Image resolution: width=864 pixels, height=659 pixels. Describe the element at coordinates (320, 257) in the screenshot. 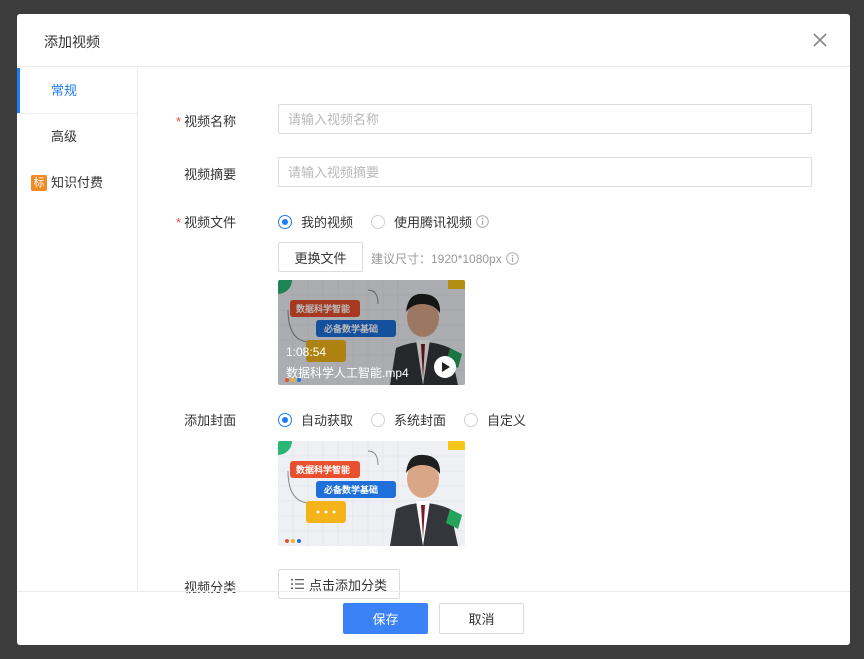

I see `replace-file-button: 更换文件` at that location.